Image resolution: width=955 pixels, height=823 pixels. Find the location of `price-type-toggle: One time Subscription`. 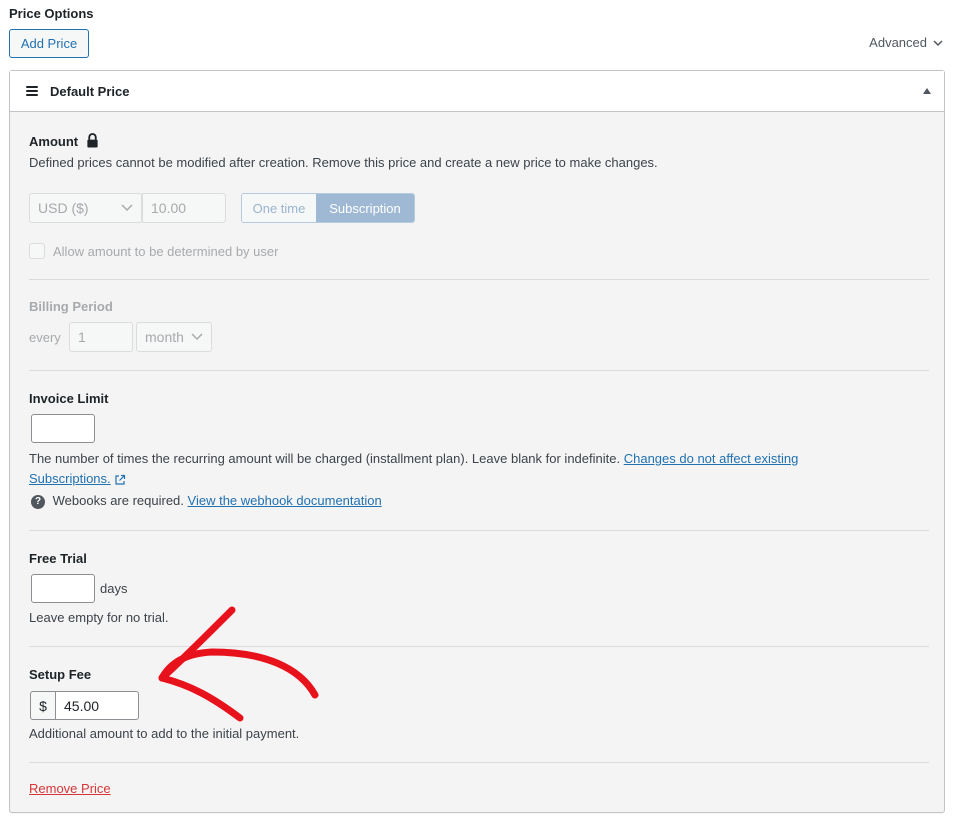

price-type-toggle: One time Subscription is located at coordinates (328, 208).